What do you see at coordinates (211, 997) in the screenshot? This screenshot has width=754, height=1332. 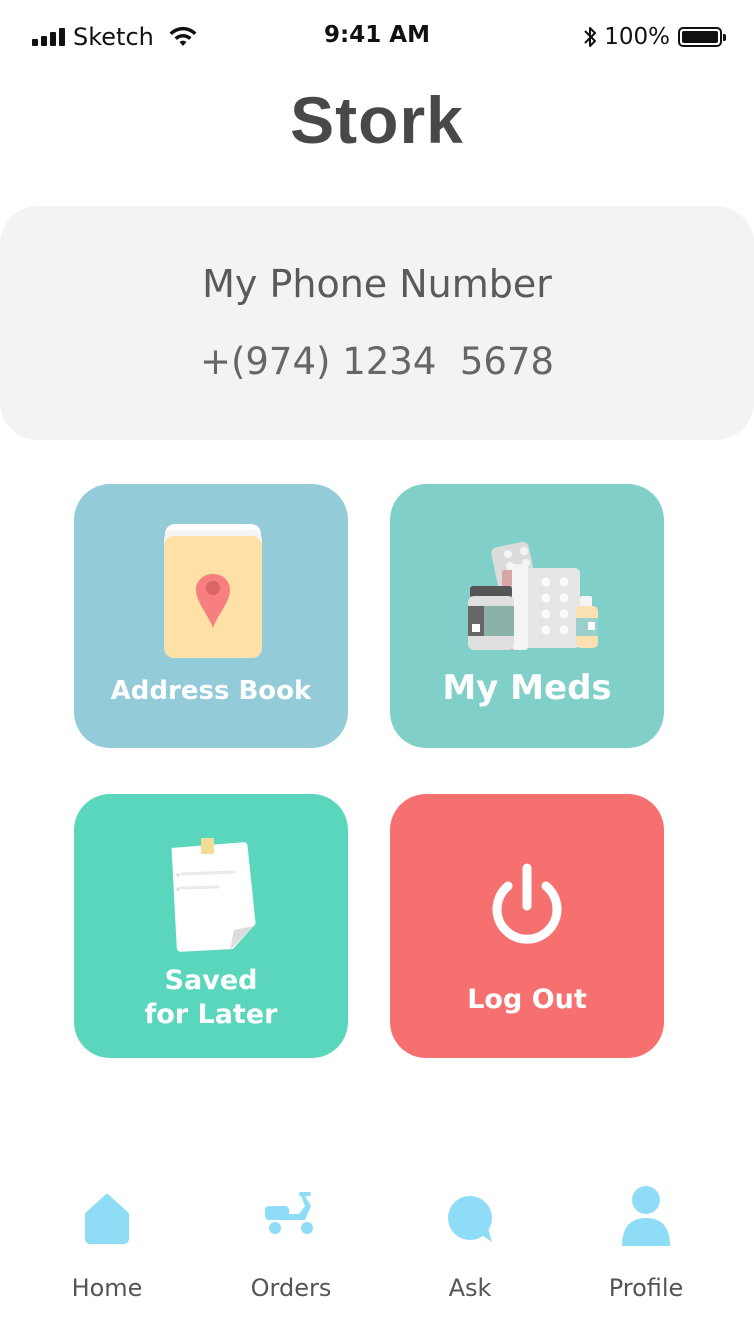 I see `saved-for-later-label: Saved for Later` at bounding box center [211, 997].